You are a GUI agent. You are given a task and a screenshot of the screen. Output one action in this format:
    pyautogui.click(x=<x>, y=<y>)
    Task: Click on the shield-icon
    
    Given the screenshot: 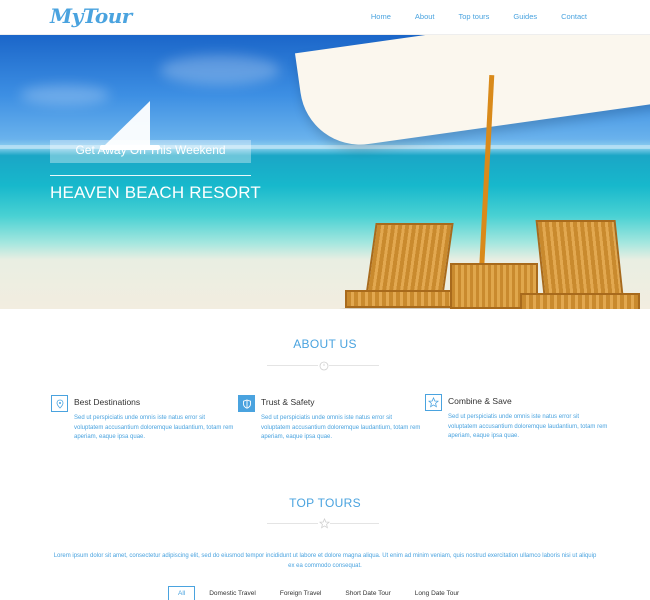 What is the action you would take?
    pyautogui.click(x=246, y=403)
    